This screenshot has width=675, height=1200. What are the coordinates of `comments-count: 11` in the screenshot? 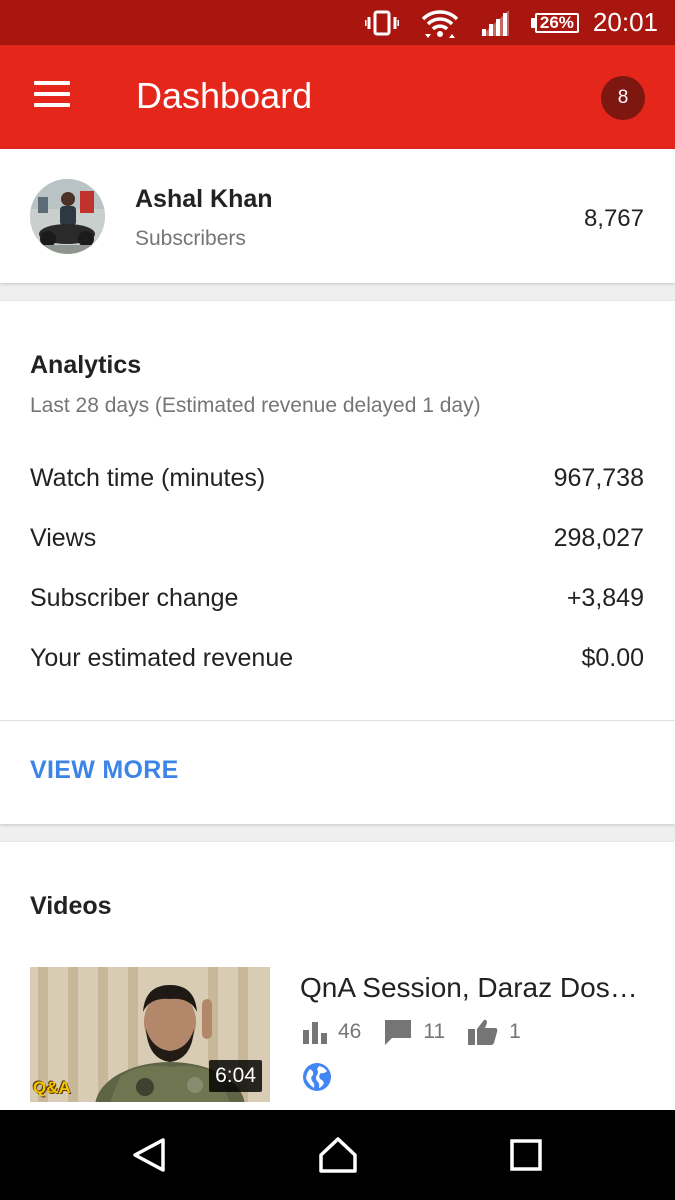 It's located at (434, 1031).